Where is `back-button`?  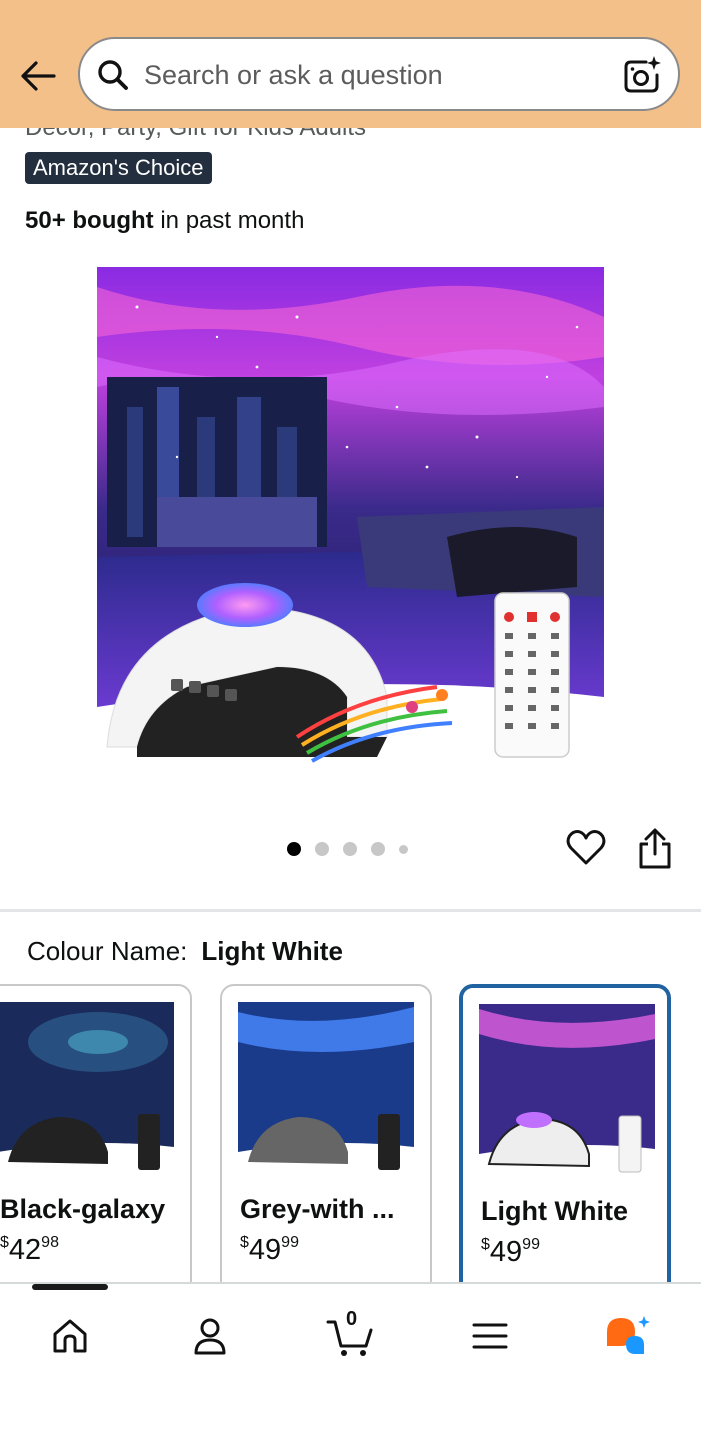
back-button is located at coordinates (38, 76).